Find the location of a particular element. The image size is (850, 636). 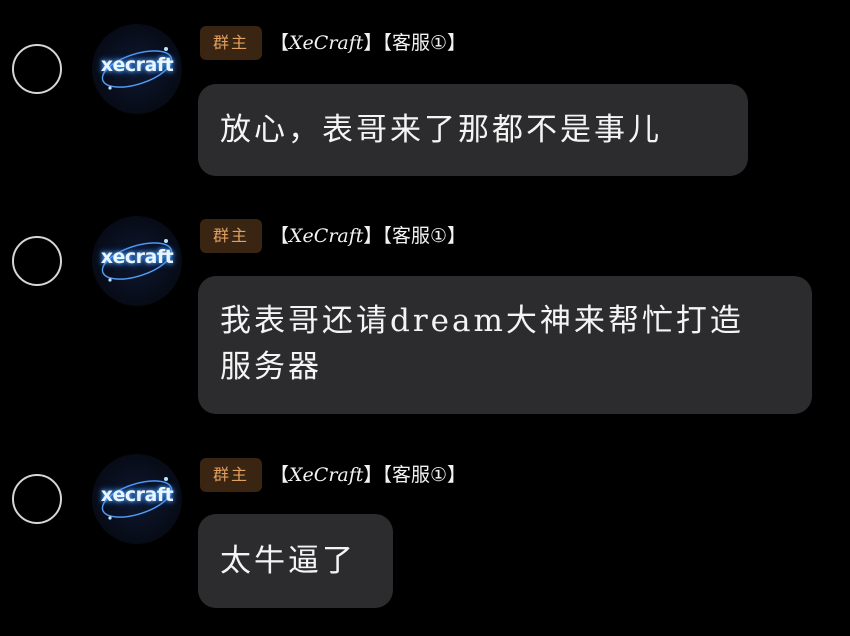

message-text-line: 服务器 is located at coordinates (271, 367).